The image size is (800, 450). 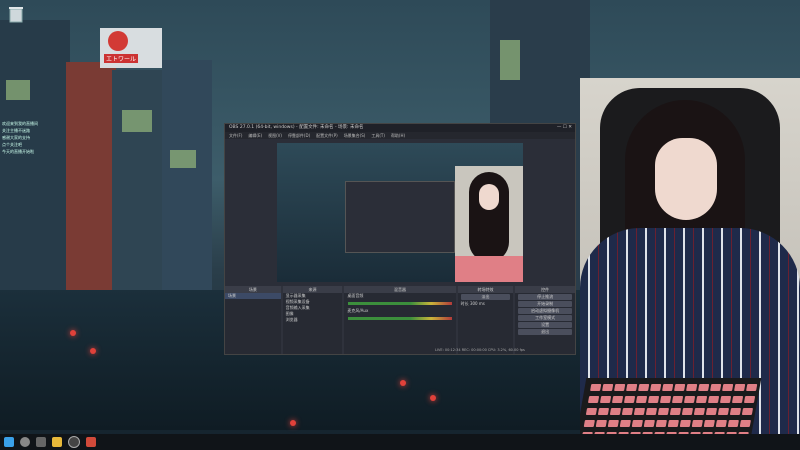 I want to click on preview-webcam, so click(x=489, y=224).